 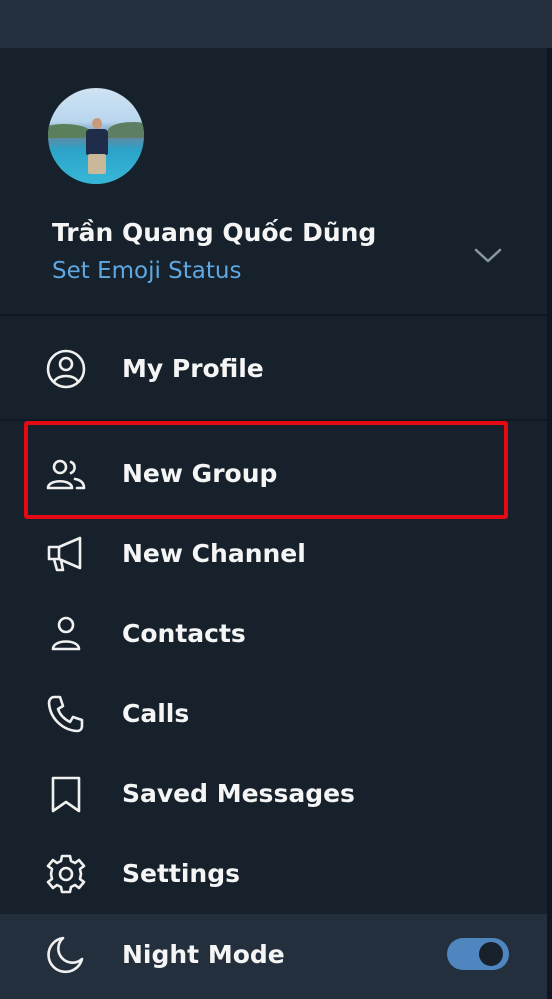 I want to click on menu-label-settings: Settings, so click(x=181, y=873).